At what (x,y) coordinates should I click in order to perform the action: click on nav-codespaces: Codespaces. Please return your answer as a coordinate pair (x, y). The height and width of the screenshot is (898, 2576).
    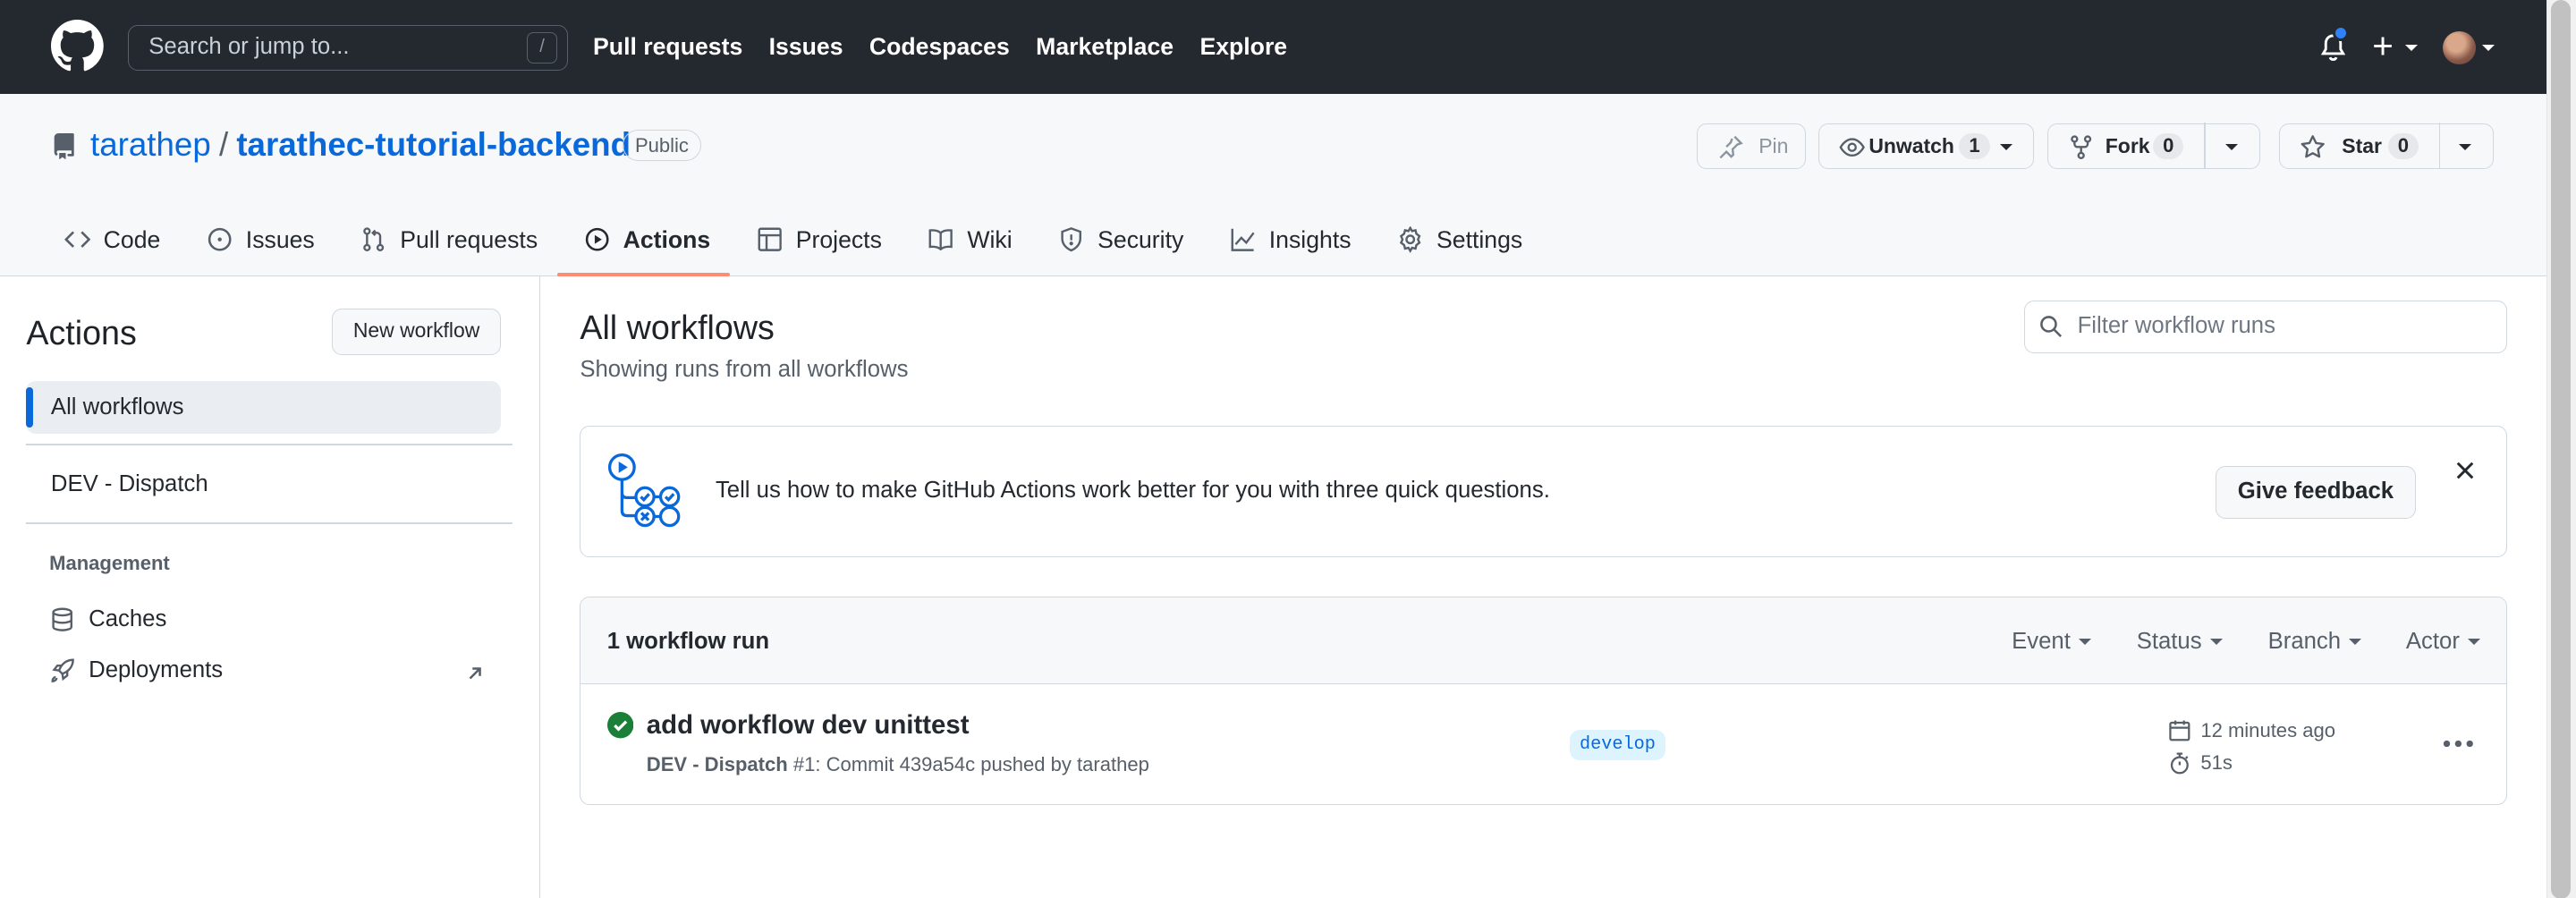
    Looking at the image, I should click on (939, 47).